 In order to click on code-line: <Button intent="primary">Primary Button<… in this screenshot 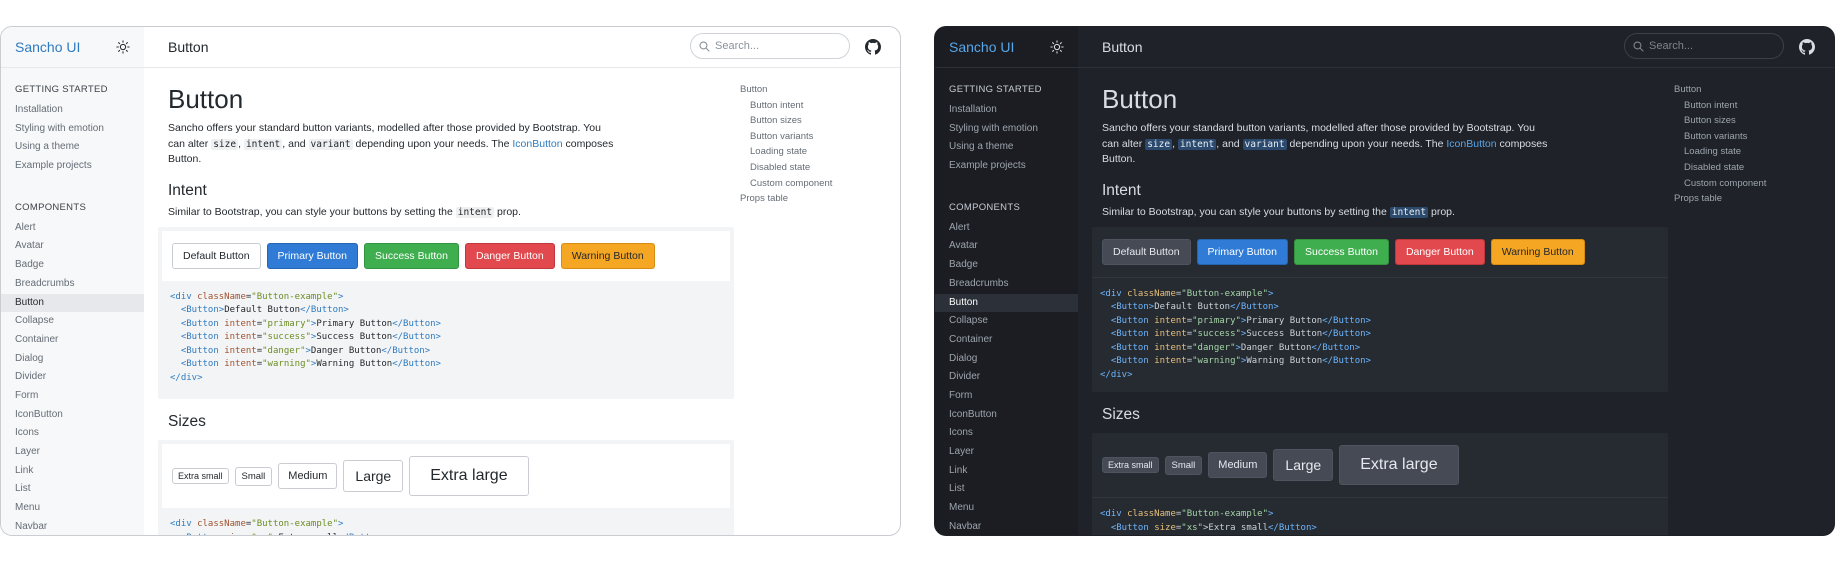, I will do `click(310, 323)`.